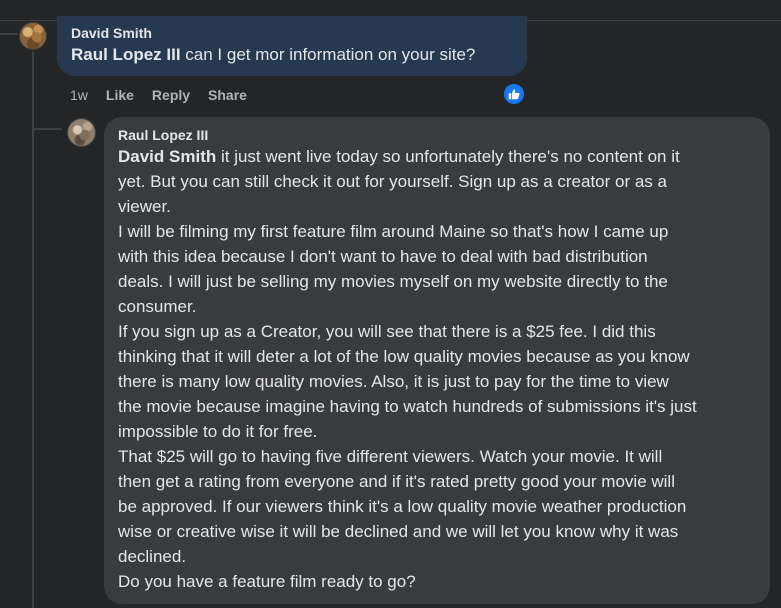 The width and height of the screenshot is (781, 608). Describe the element at coordinates (47, 129) in the screenshot. I see `thread-line-branch` at that location.